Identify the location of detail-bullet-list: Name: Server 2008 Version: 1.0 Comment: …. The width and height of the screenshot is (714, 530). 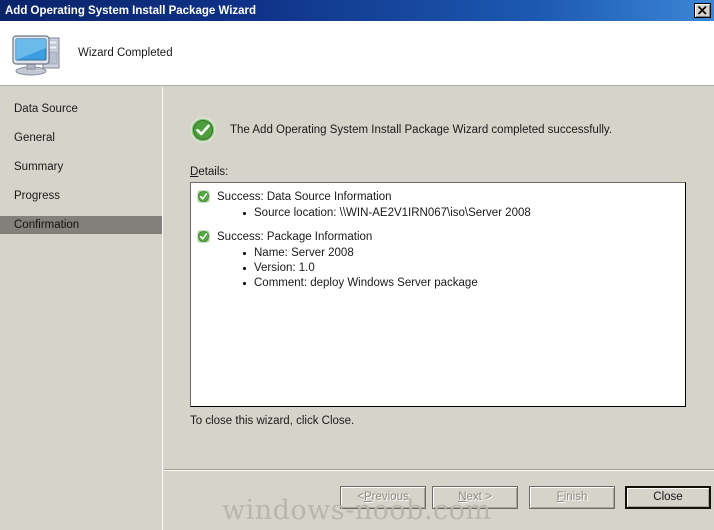
(438, 268).